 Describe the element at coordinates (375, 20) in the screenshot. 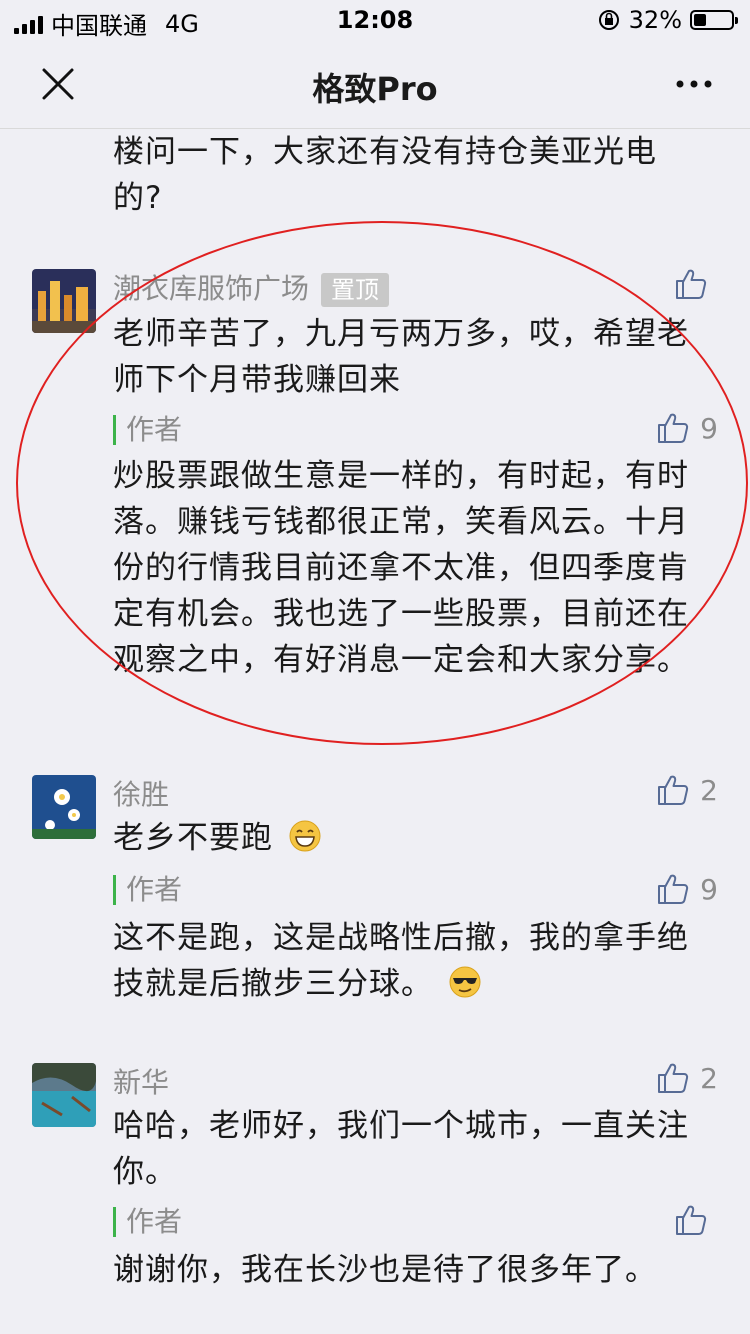

I see `status-bar: 中国联通 4G 12:08 32%` at that location.